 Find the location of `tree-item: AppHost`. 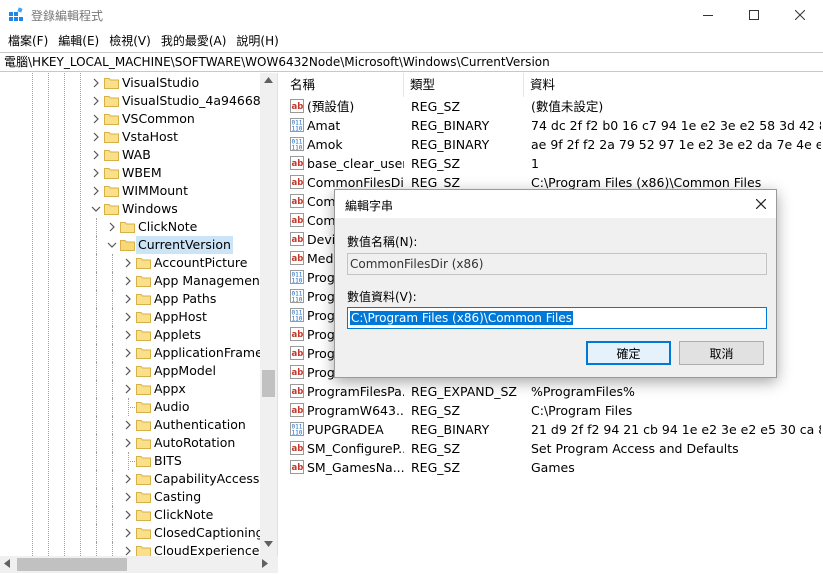

tree-item: AppHost is located at coordinates (130, 317).